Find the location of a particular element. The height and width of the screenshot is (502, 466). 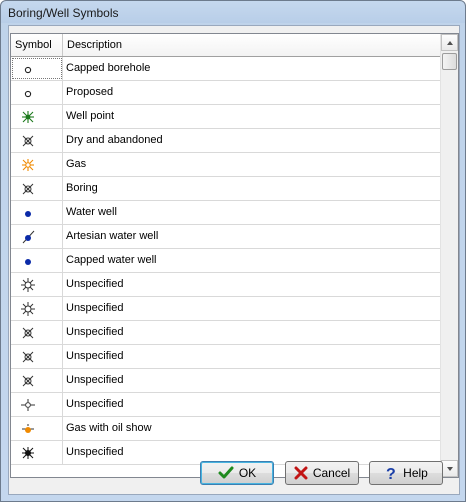

title-bar: Boring/Well Symbols is located at coordinates (233, 13).